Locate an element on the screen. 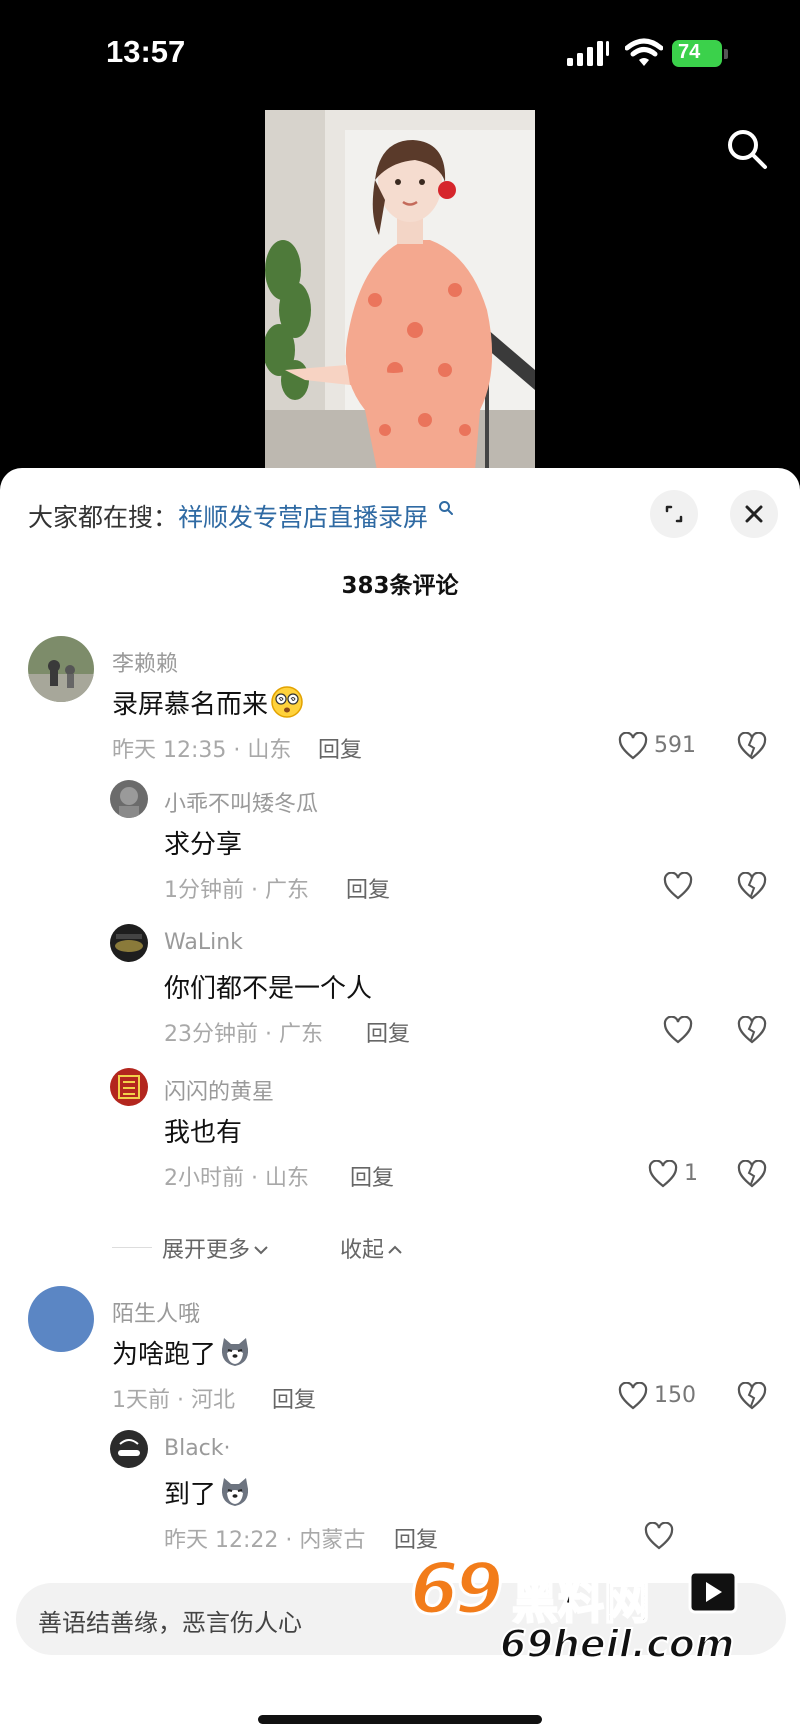 The image size is (800, 1736). comment-input-placeholder: 善语结善缘，恶言伤人心 is located at coordinates (170, 1623).